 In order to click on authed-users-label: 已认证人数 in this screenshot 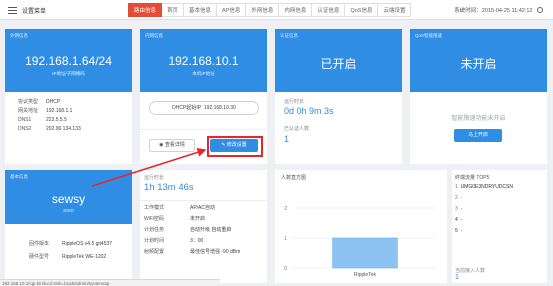, I will do `click(297, 129)`.